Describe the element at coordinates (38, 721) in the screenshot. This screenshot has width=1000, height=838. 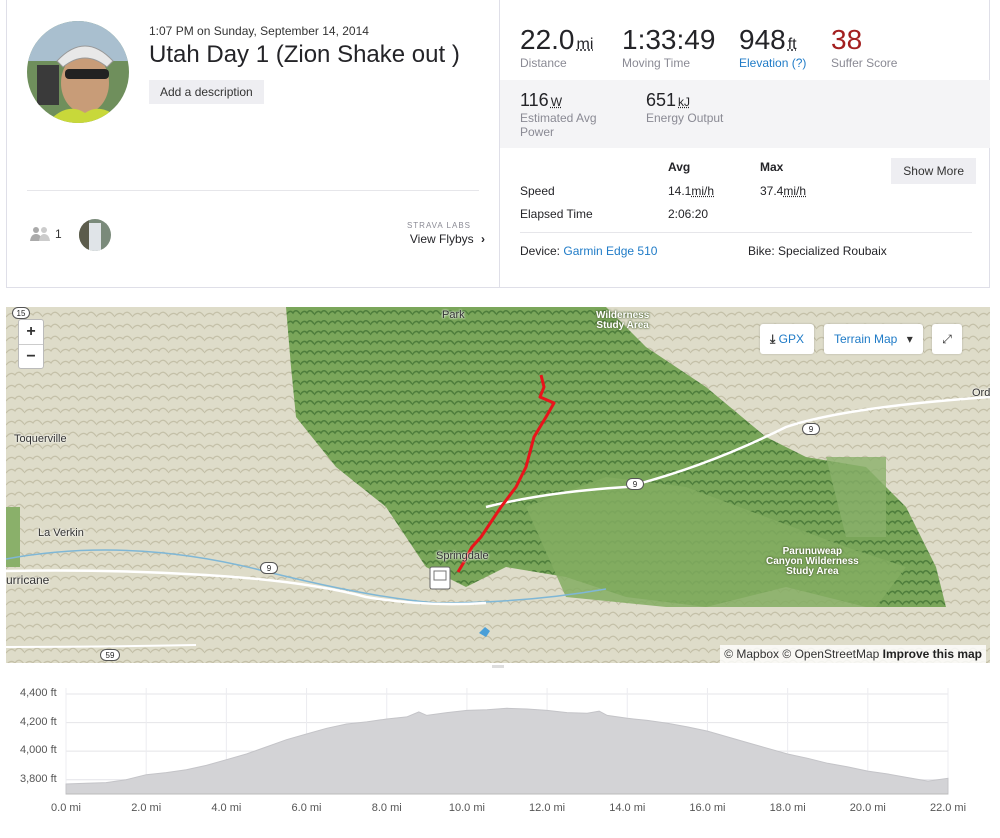
I see `y-tick-label: 4,200 ft` at that location.